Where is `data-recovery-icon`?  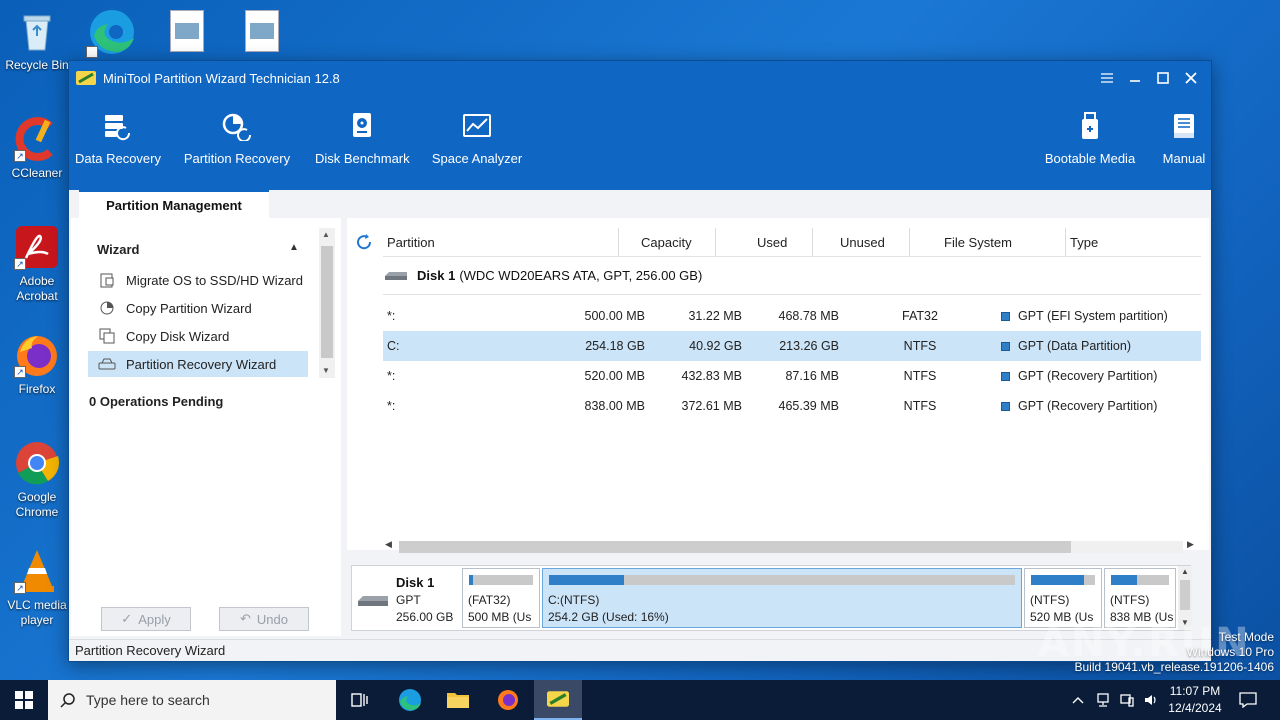 data-recovery-icon is located at coordinates (118, 128).